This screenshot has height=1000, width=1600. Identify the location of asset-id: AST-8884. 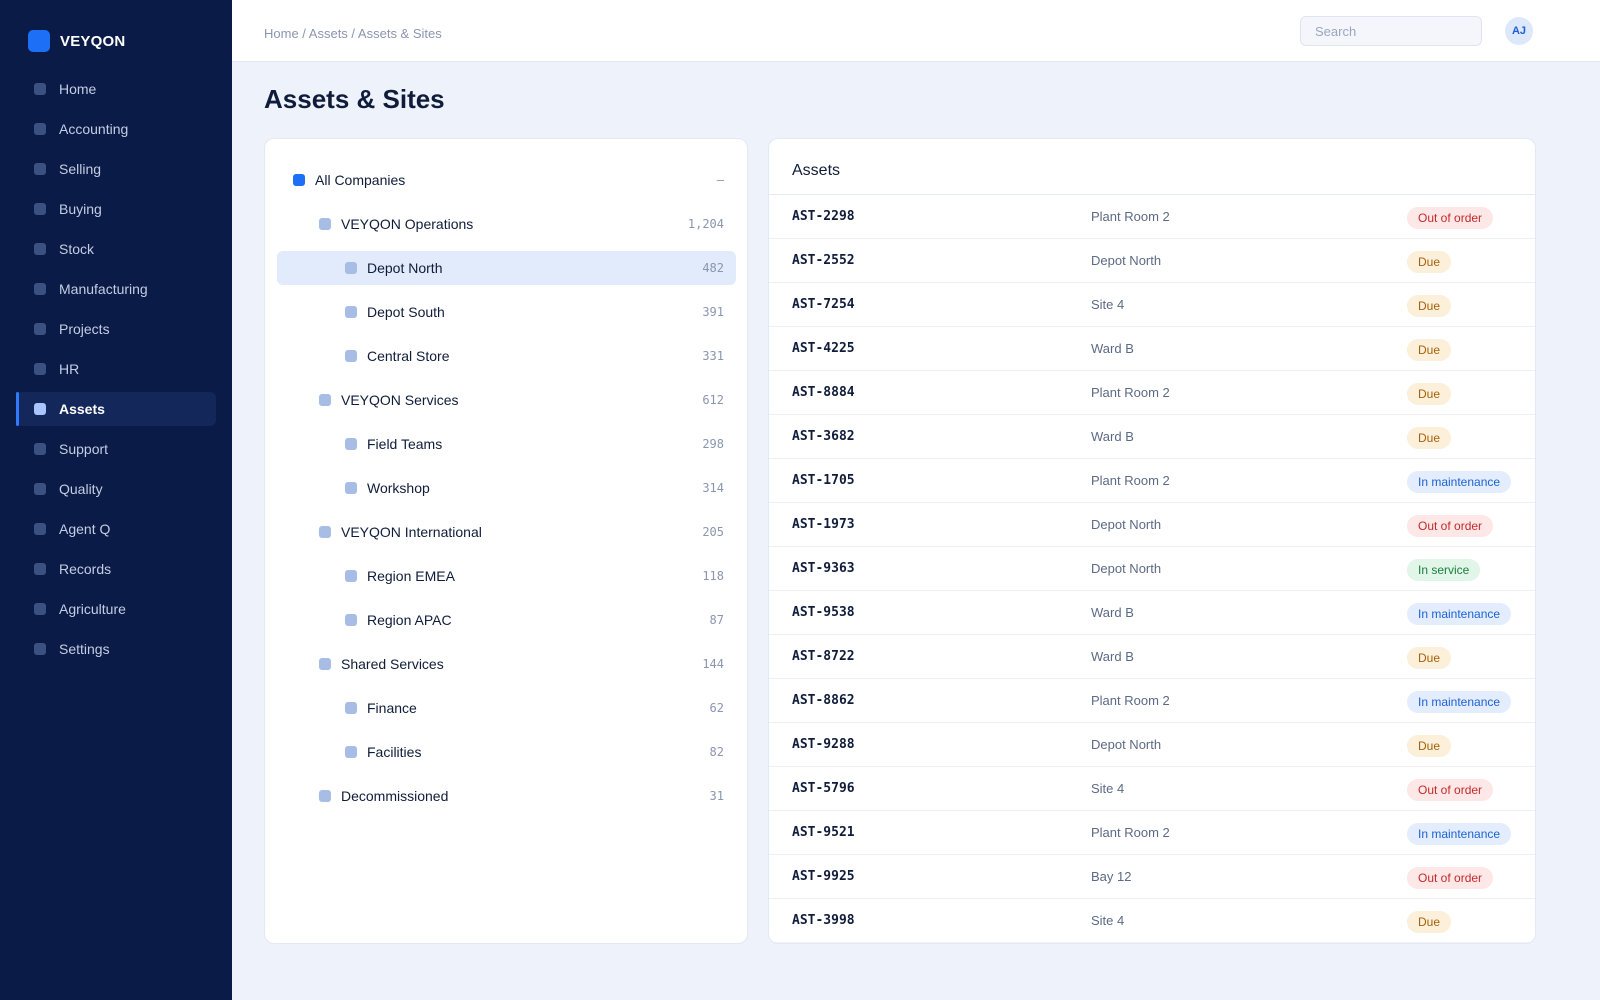
(823, 392).